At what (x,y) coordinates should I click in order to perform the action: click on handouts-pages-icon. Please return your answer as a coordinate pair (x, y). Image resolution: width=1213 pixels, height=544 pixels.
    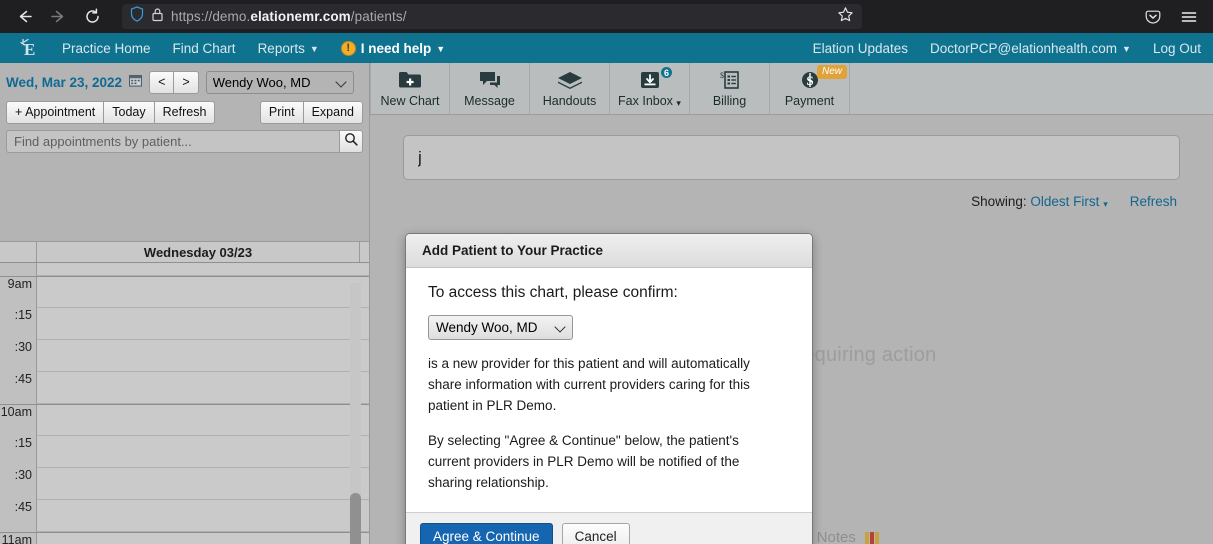
    Looking at the image, I should click on (570, 80).